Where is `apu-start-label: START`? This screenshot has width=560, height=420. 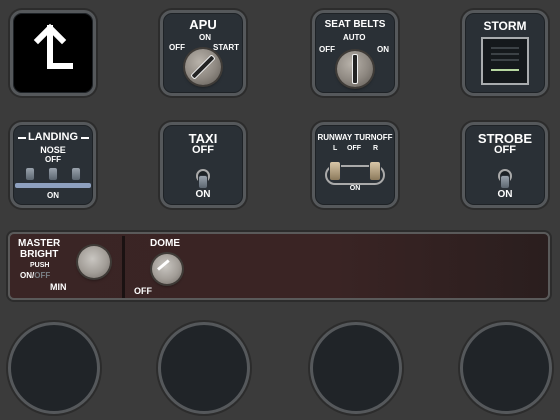 apu-start-label: START is located at coordinates (226, 47).